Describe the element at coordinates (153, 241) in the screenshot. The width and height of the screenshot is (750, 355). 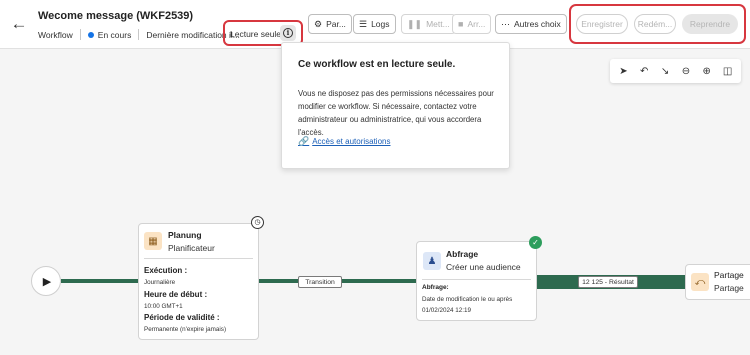
I see `calendar-icon: ▦` at that location.